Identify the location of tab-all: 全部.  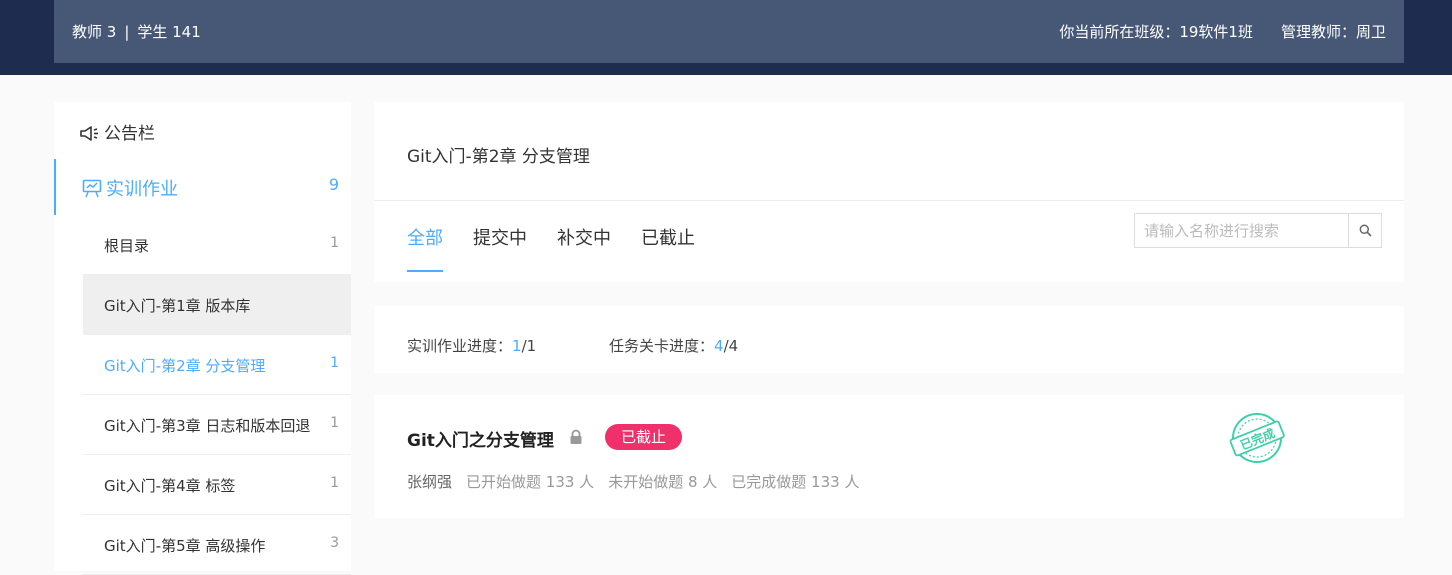
(425, 248).